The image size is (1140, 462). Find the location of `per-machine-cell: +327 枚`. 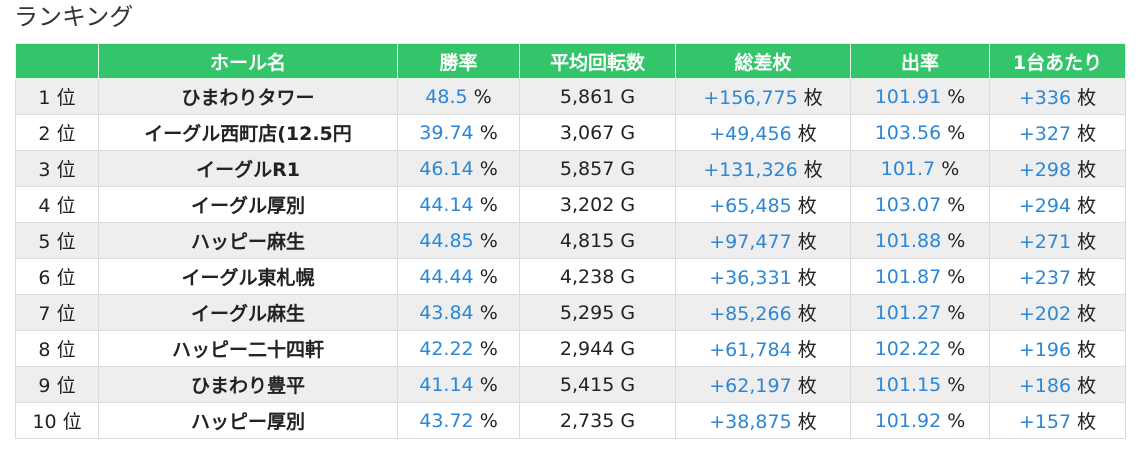

per-machine-cell: +327 枚 is located at coordinates (1057, 132).